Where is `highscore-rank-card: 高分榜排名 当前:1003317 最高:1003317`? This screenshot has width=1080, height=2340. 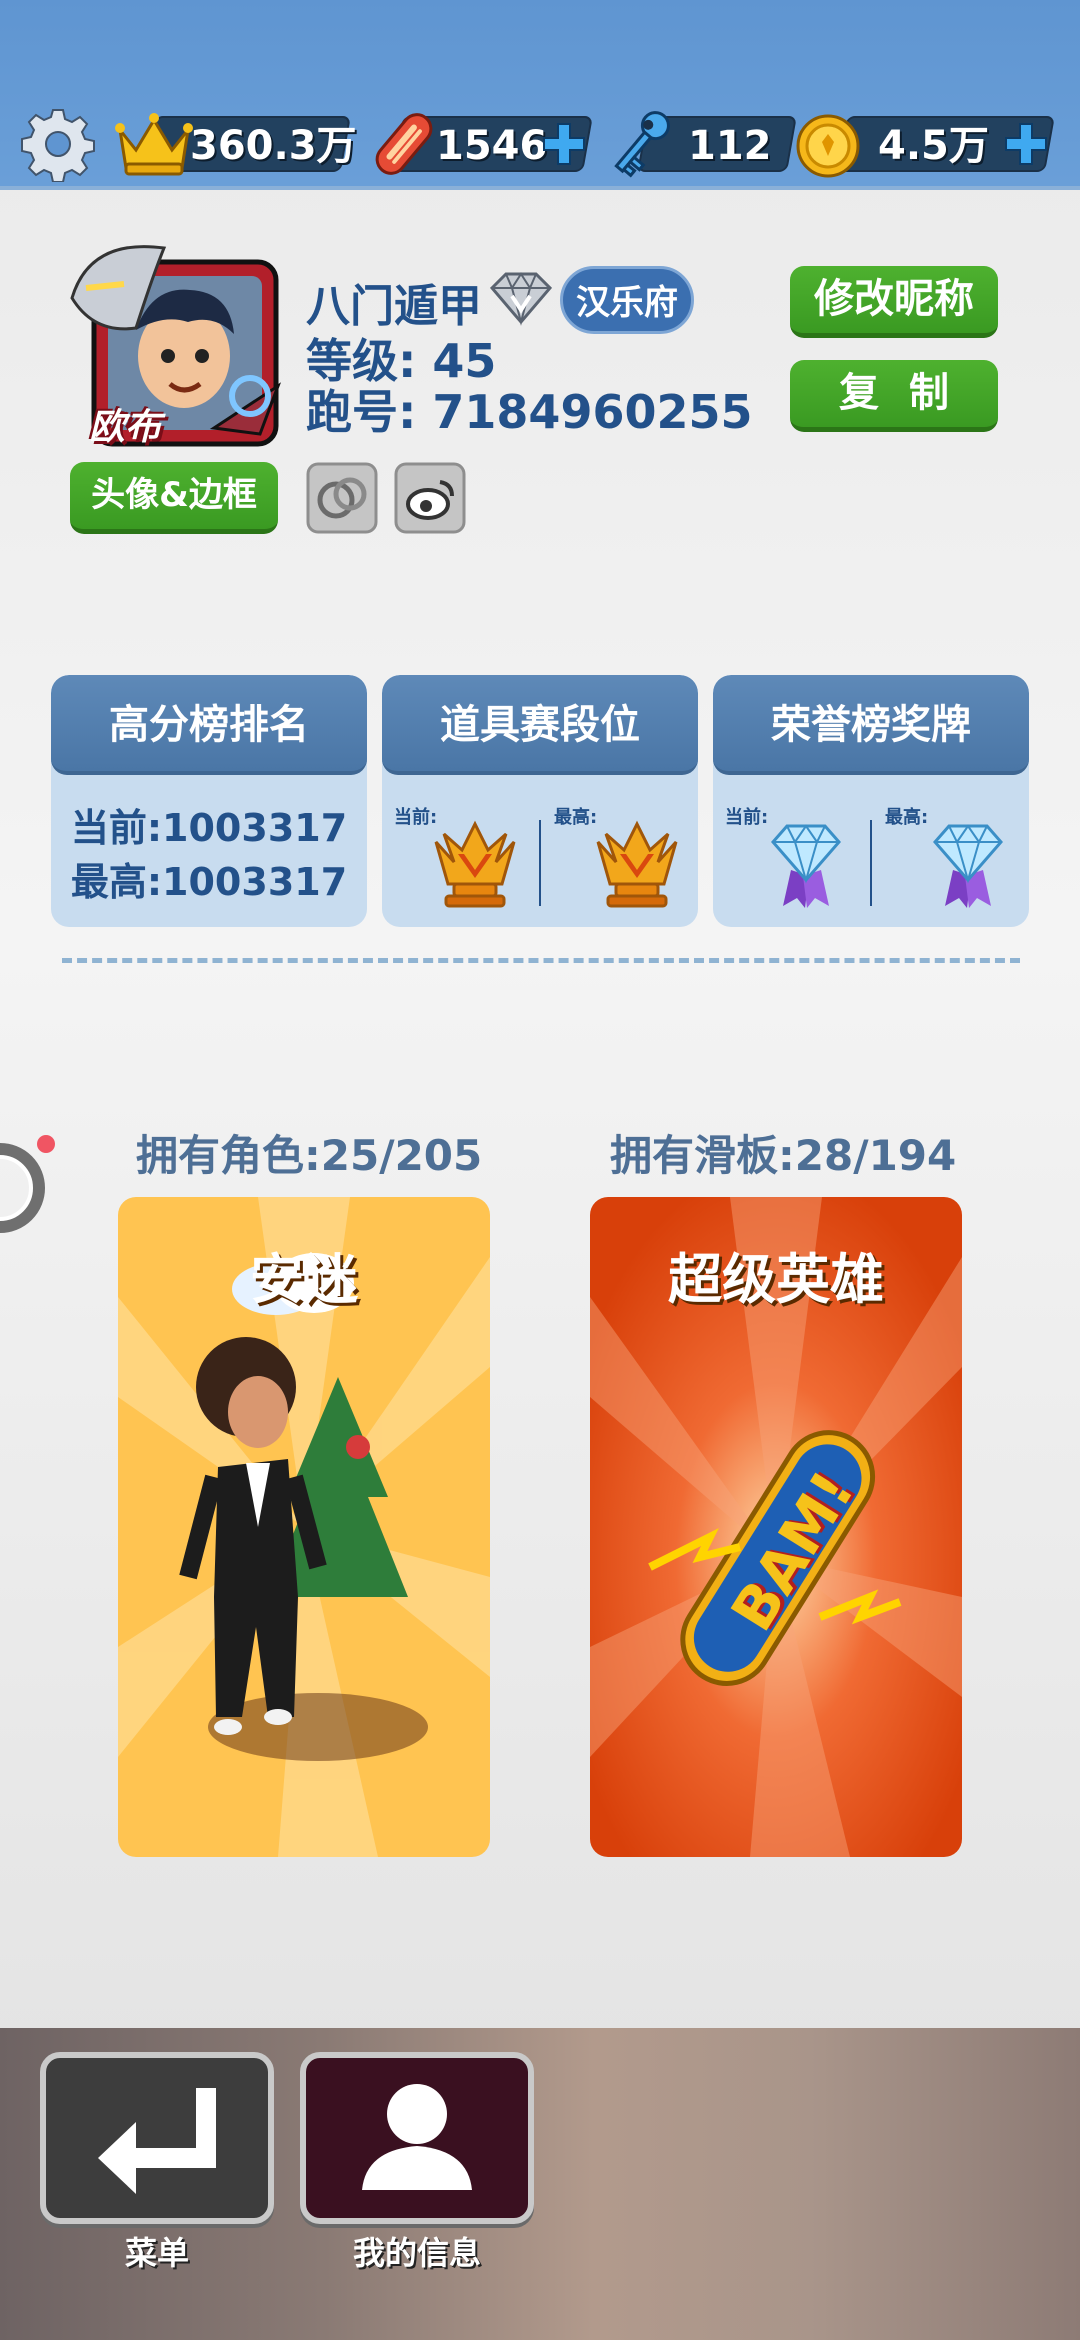
highscore-rank-card: 高分榜排名 当前:1003317 最高:1003317 is located at coordinates (209, 801).